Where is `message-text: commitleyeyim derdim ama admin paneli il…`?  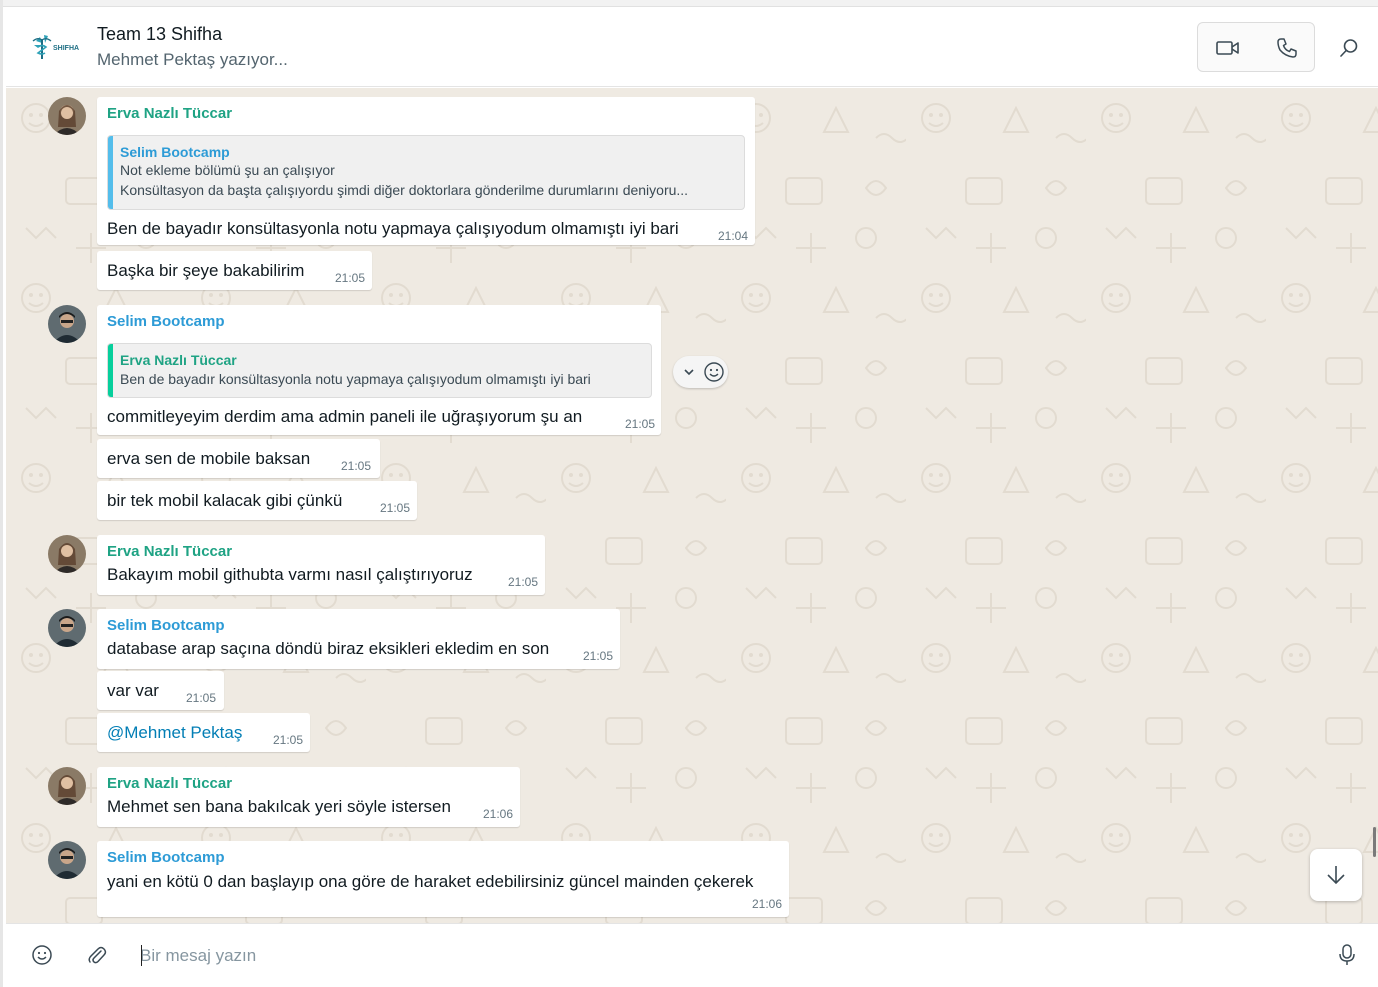
message-text: commitleyeyim derdim ama admin paneli il… is located at coordinates (345, 416).